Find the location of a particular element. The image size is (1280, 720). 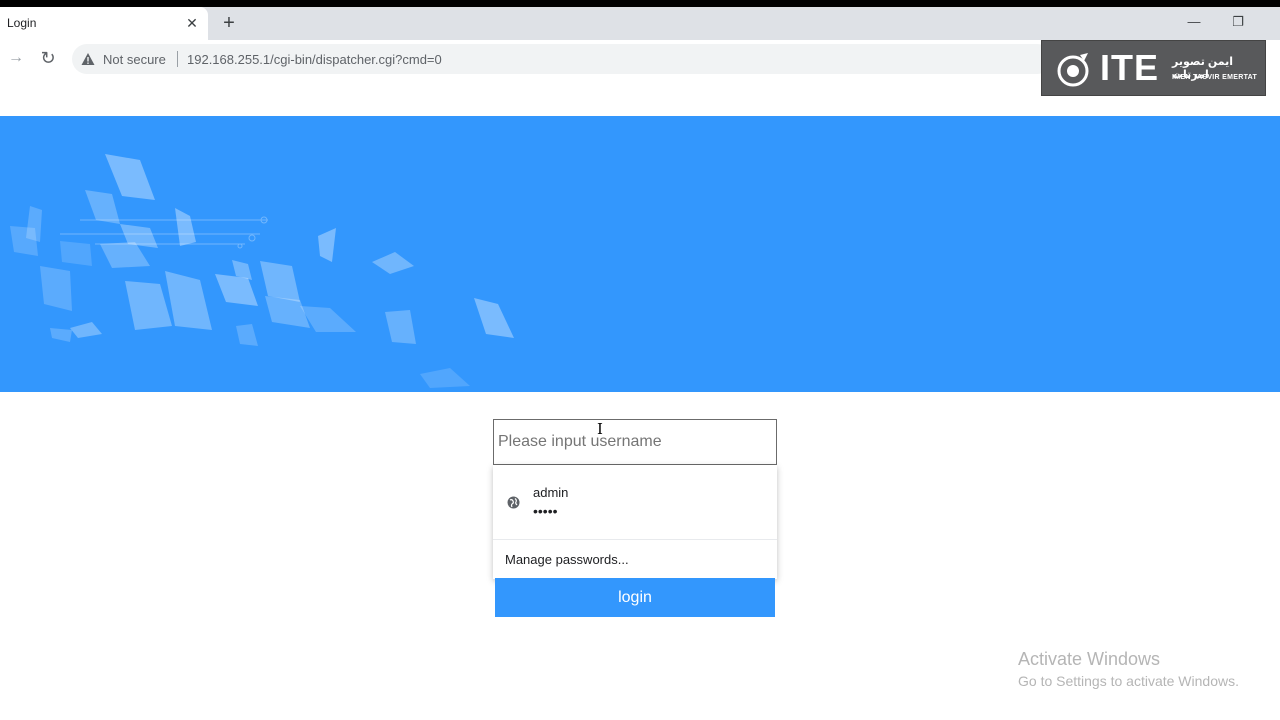

logo-english-text: IMEN TASVIR EMERTAT is located at coordinates (1215, 77).